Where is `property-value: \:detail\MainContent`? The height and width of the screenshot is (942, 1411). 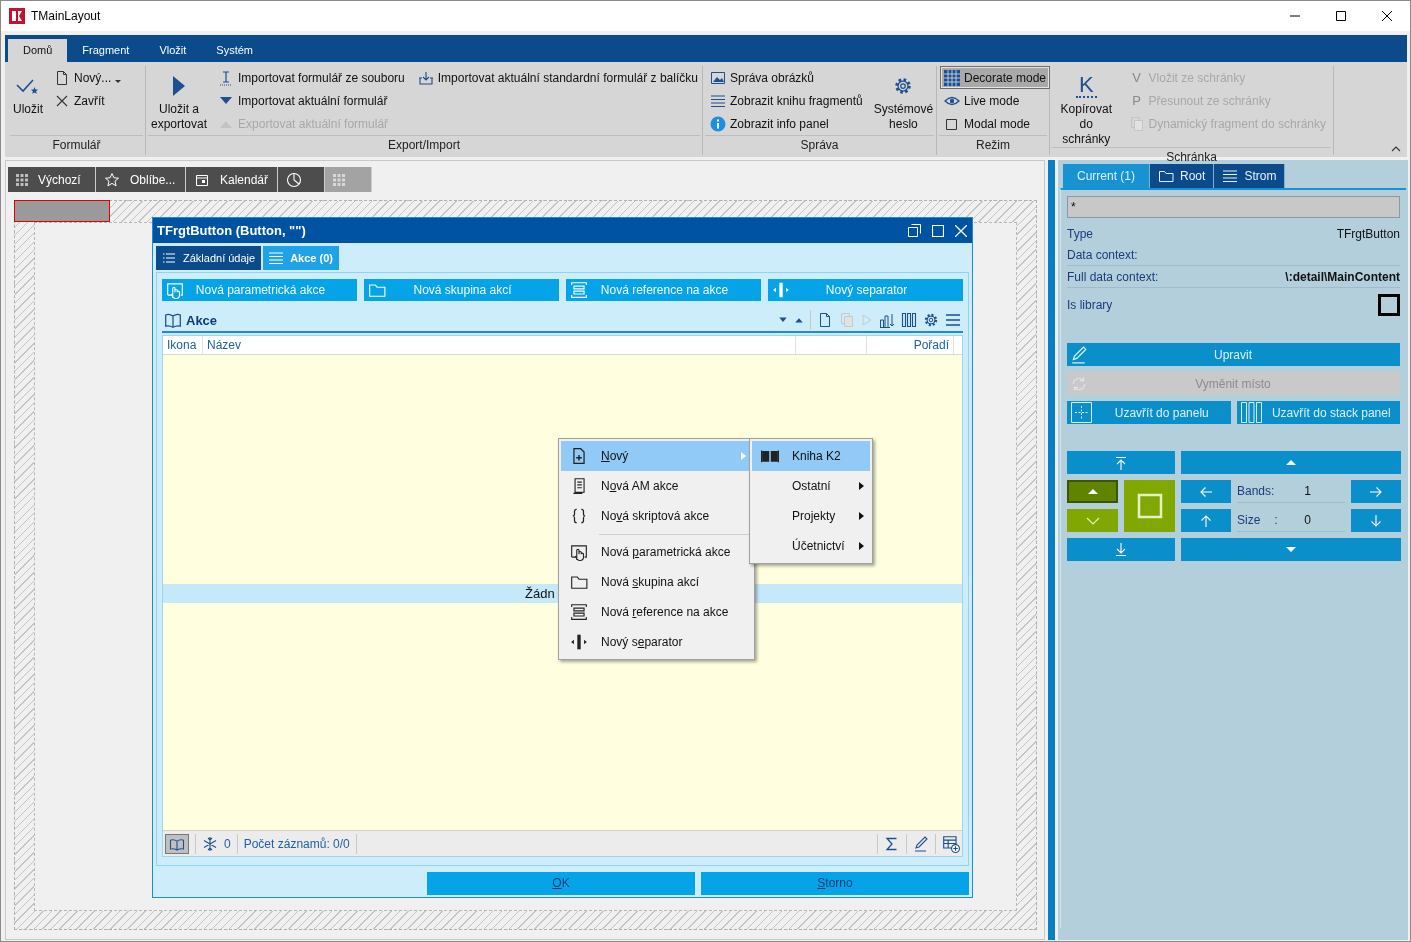 property-value: \:detail\MainContent is located at coordinates (1342, 276).